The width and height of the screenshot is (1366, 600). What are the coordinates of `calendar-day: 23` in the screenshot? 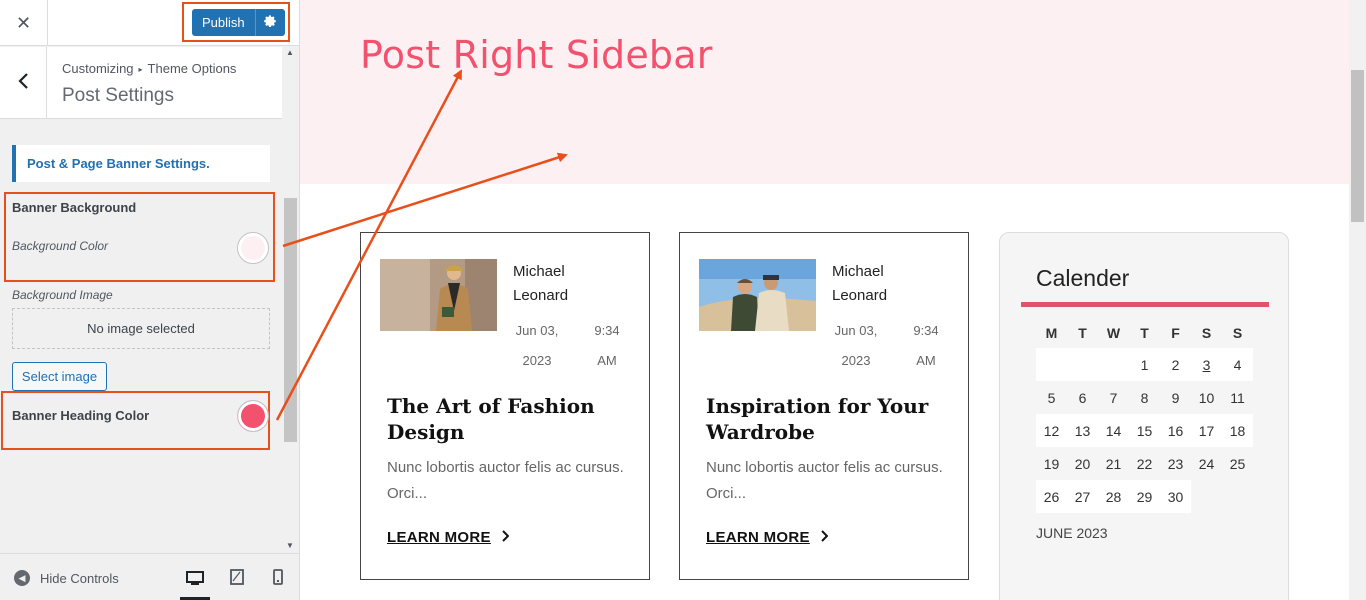 It's located at (1175, 463).